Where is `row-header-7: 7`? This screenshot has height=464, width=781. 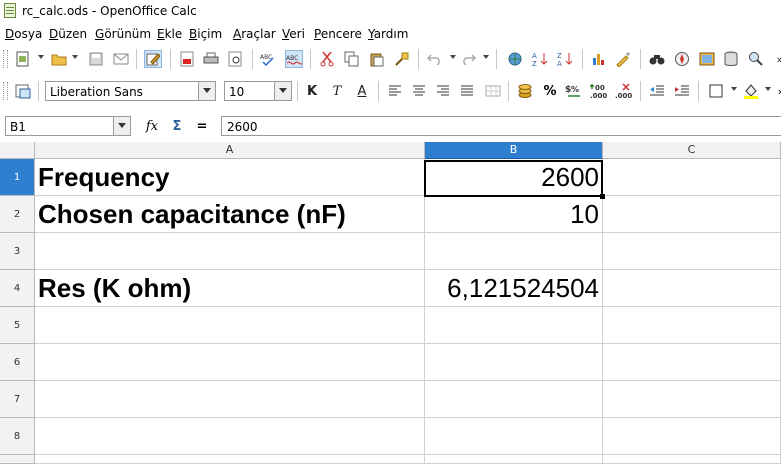 row-header-7: 7 is located at coordinates (17, 399).